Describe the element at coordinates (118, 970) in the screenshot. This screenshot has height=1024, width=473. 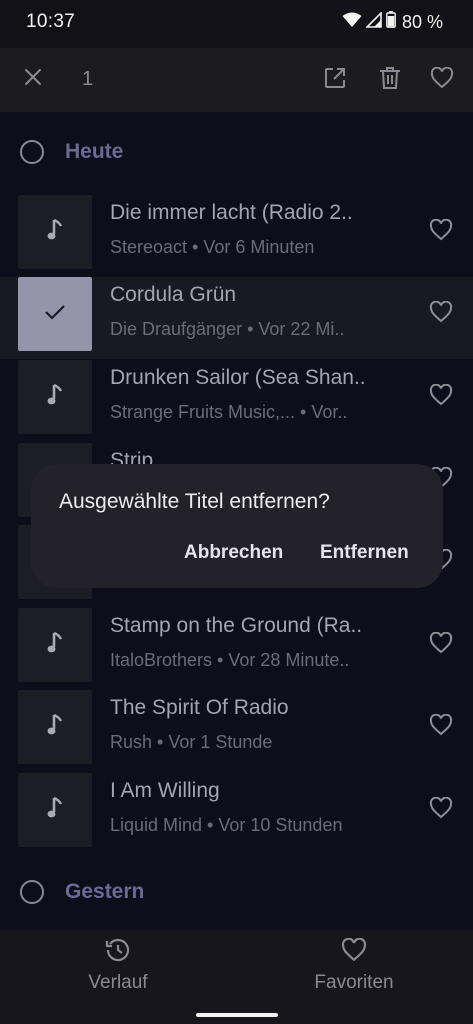
I see `nav-history: Verlauf` at that location.